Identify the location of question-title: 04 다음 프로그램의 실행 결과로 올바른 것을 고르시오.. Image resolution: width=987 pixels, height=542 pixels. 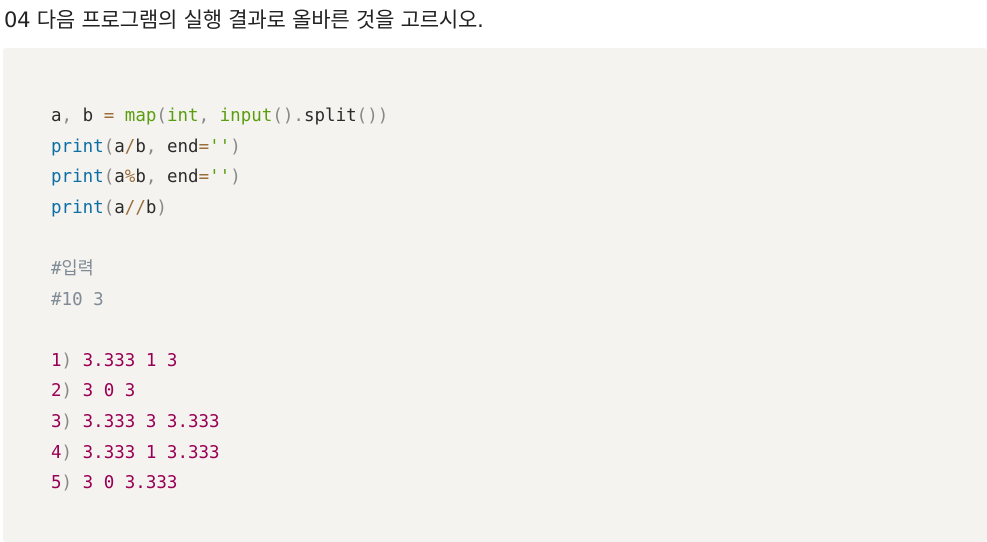
(244, 20).